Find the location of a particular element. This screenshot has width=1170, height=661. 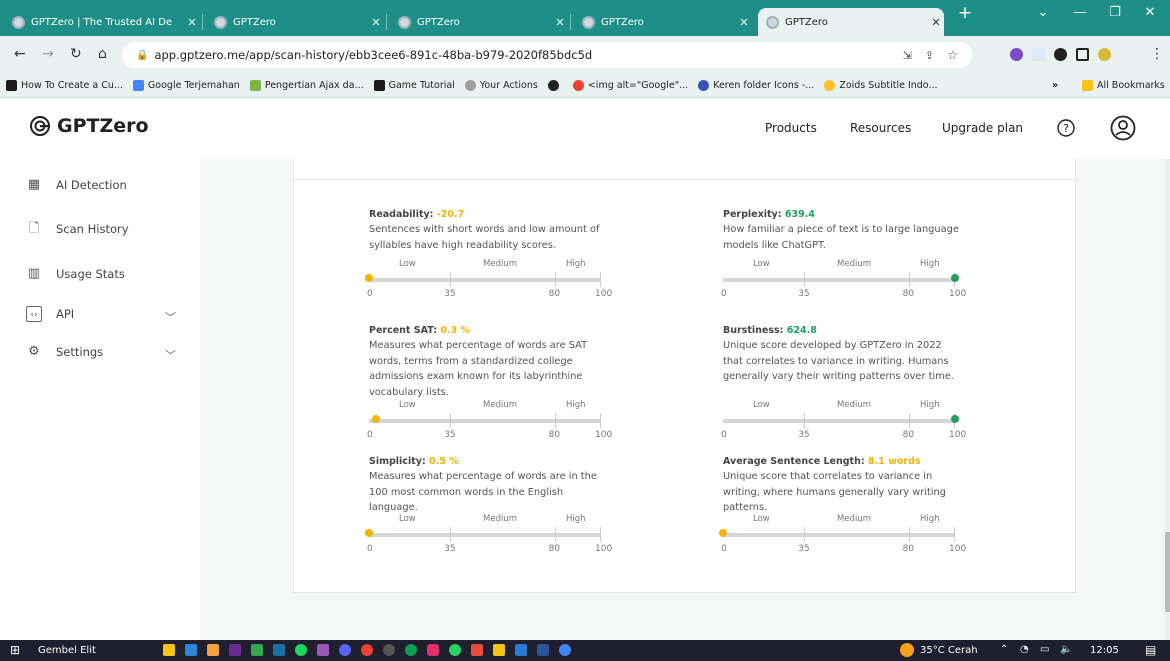

share-icon: ⇪ is located at coordinates (929, 55).